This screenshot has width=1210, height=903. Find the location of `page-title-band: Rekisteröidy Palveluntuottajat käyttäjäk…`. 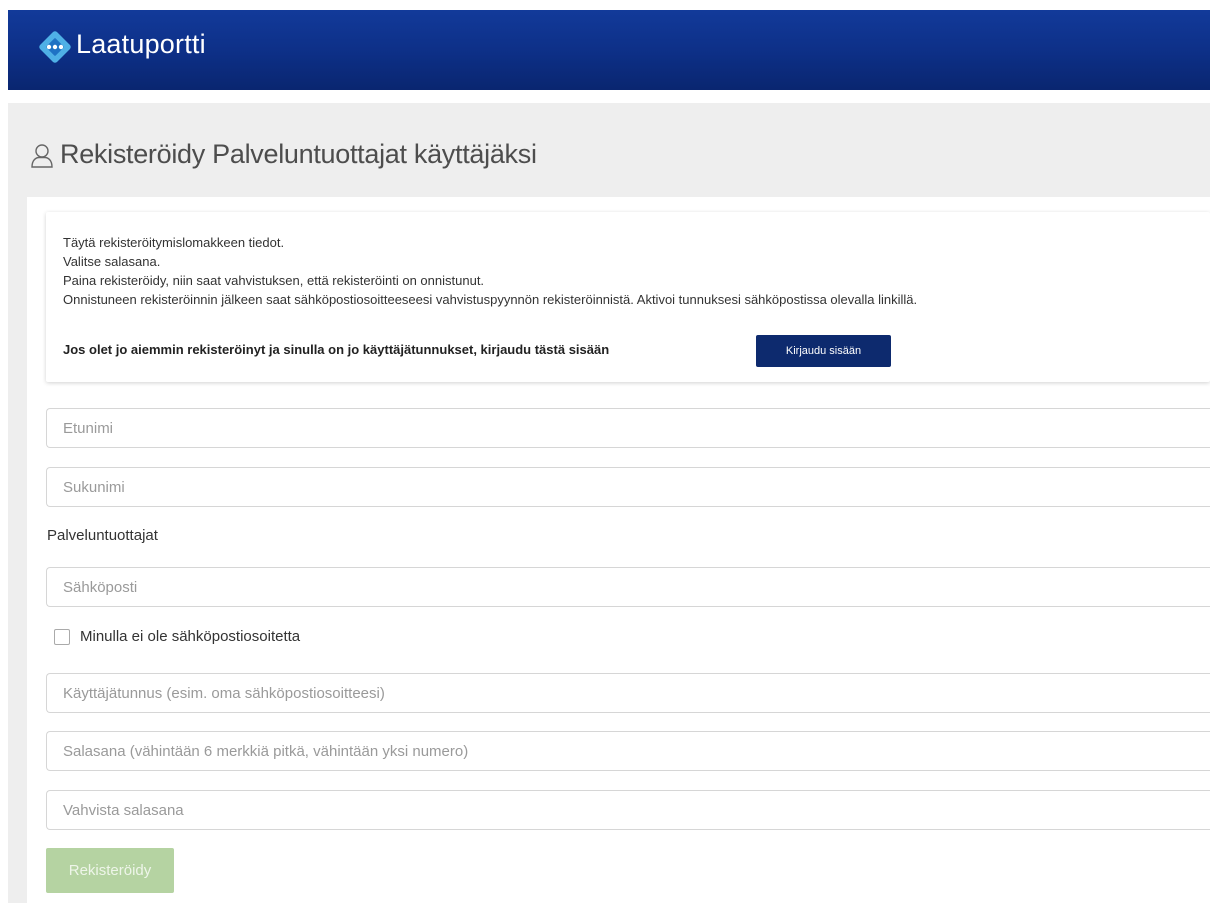

page-title-band: Rekisteröidy Palveluntuottajat käyttäjäk… is located at coordinates (609, 150).